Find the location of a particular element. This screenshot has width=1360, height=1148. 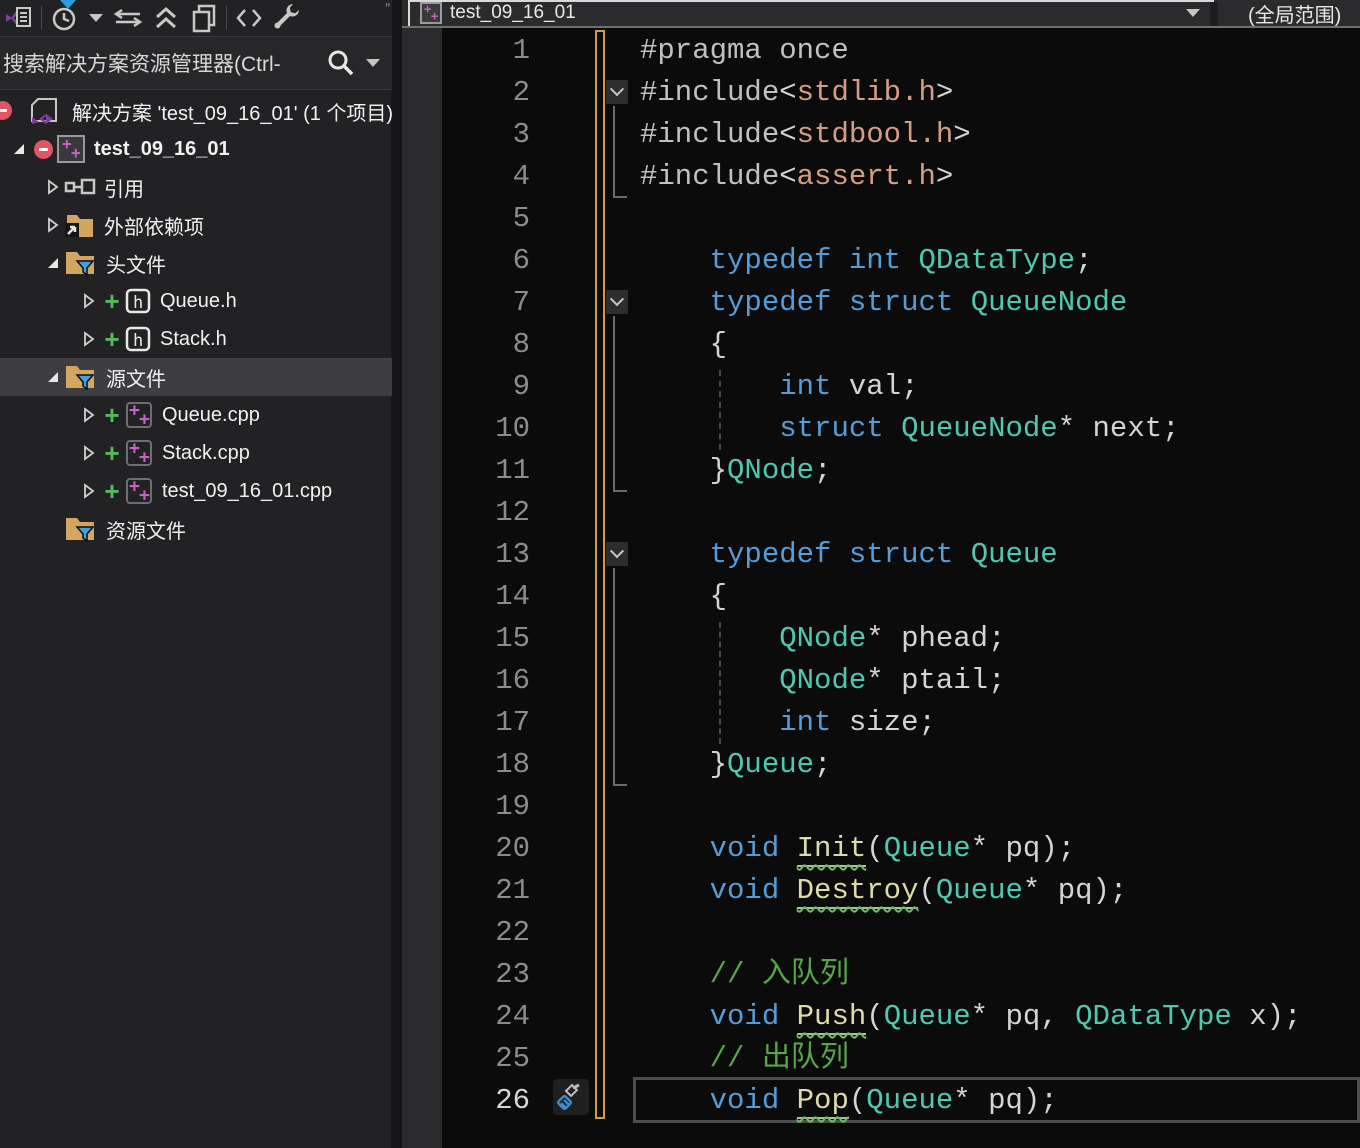

line-number: 4 is located at coordinates (521, 176).